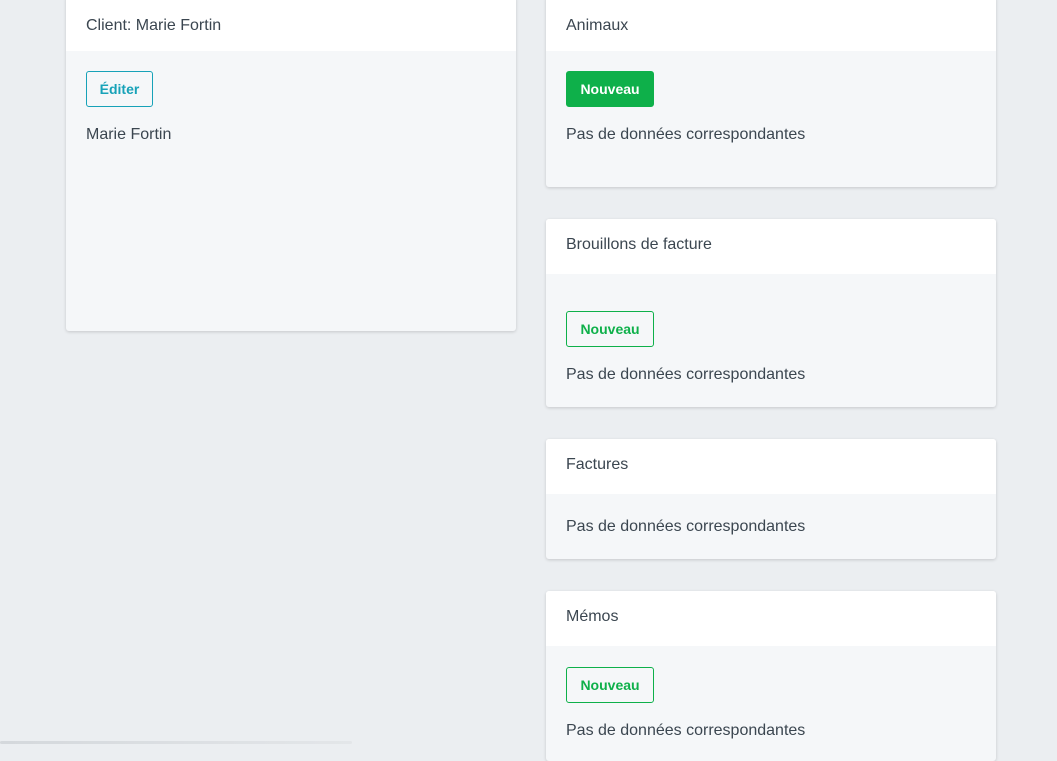 This screenshot has width=1057, height=761. Describe the element at coordinates (771, 25) in the screenshot. I see `animals-card-header: Animaux` at that location.